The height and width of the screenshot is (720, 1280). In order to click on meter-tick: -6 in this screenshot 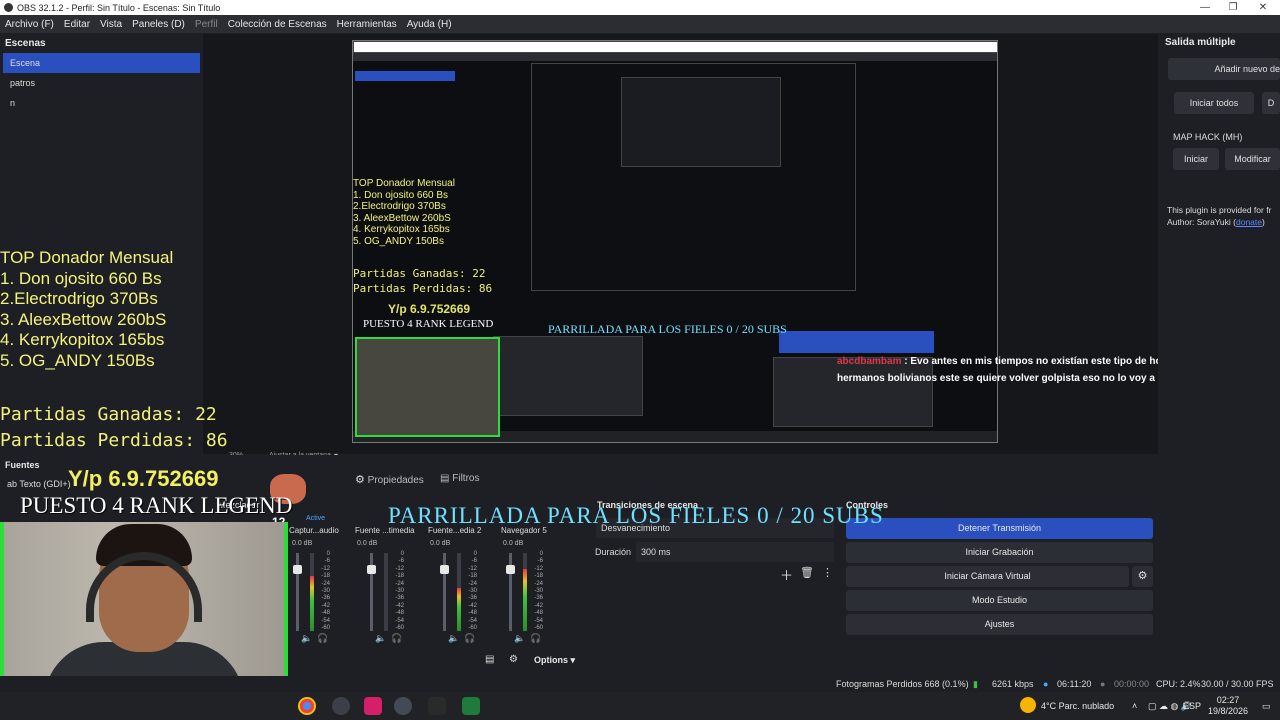, I will do `click(474, 561)`.